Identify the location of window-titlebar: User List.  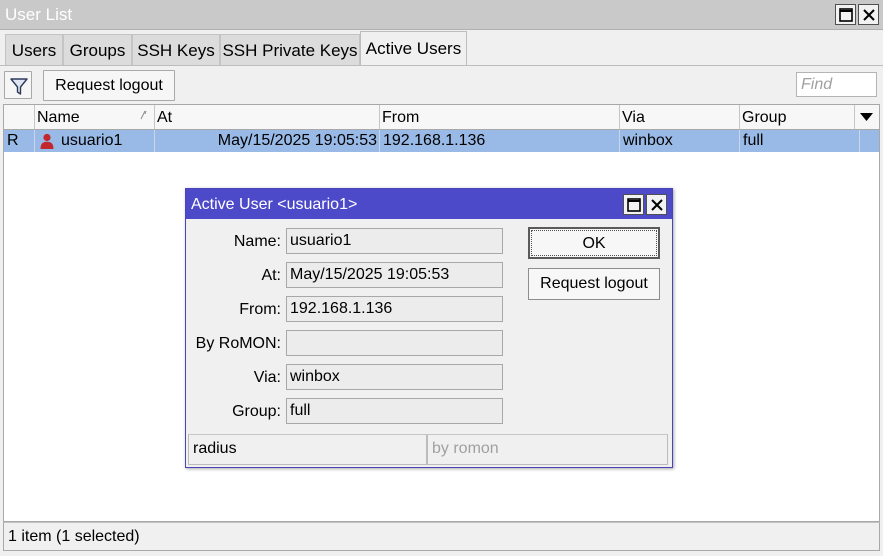
(441, 15).